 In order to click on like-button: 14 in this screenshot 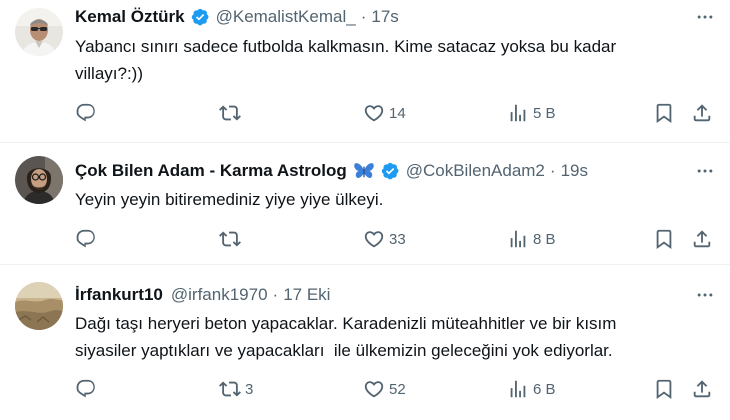, I will do `click(384, 113)`.